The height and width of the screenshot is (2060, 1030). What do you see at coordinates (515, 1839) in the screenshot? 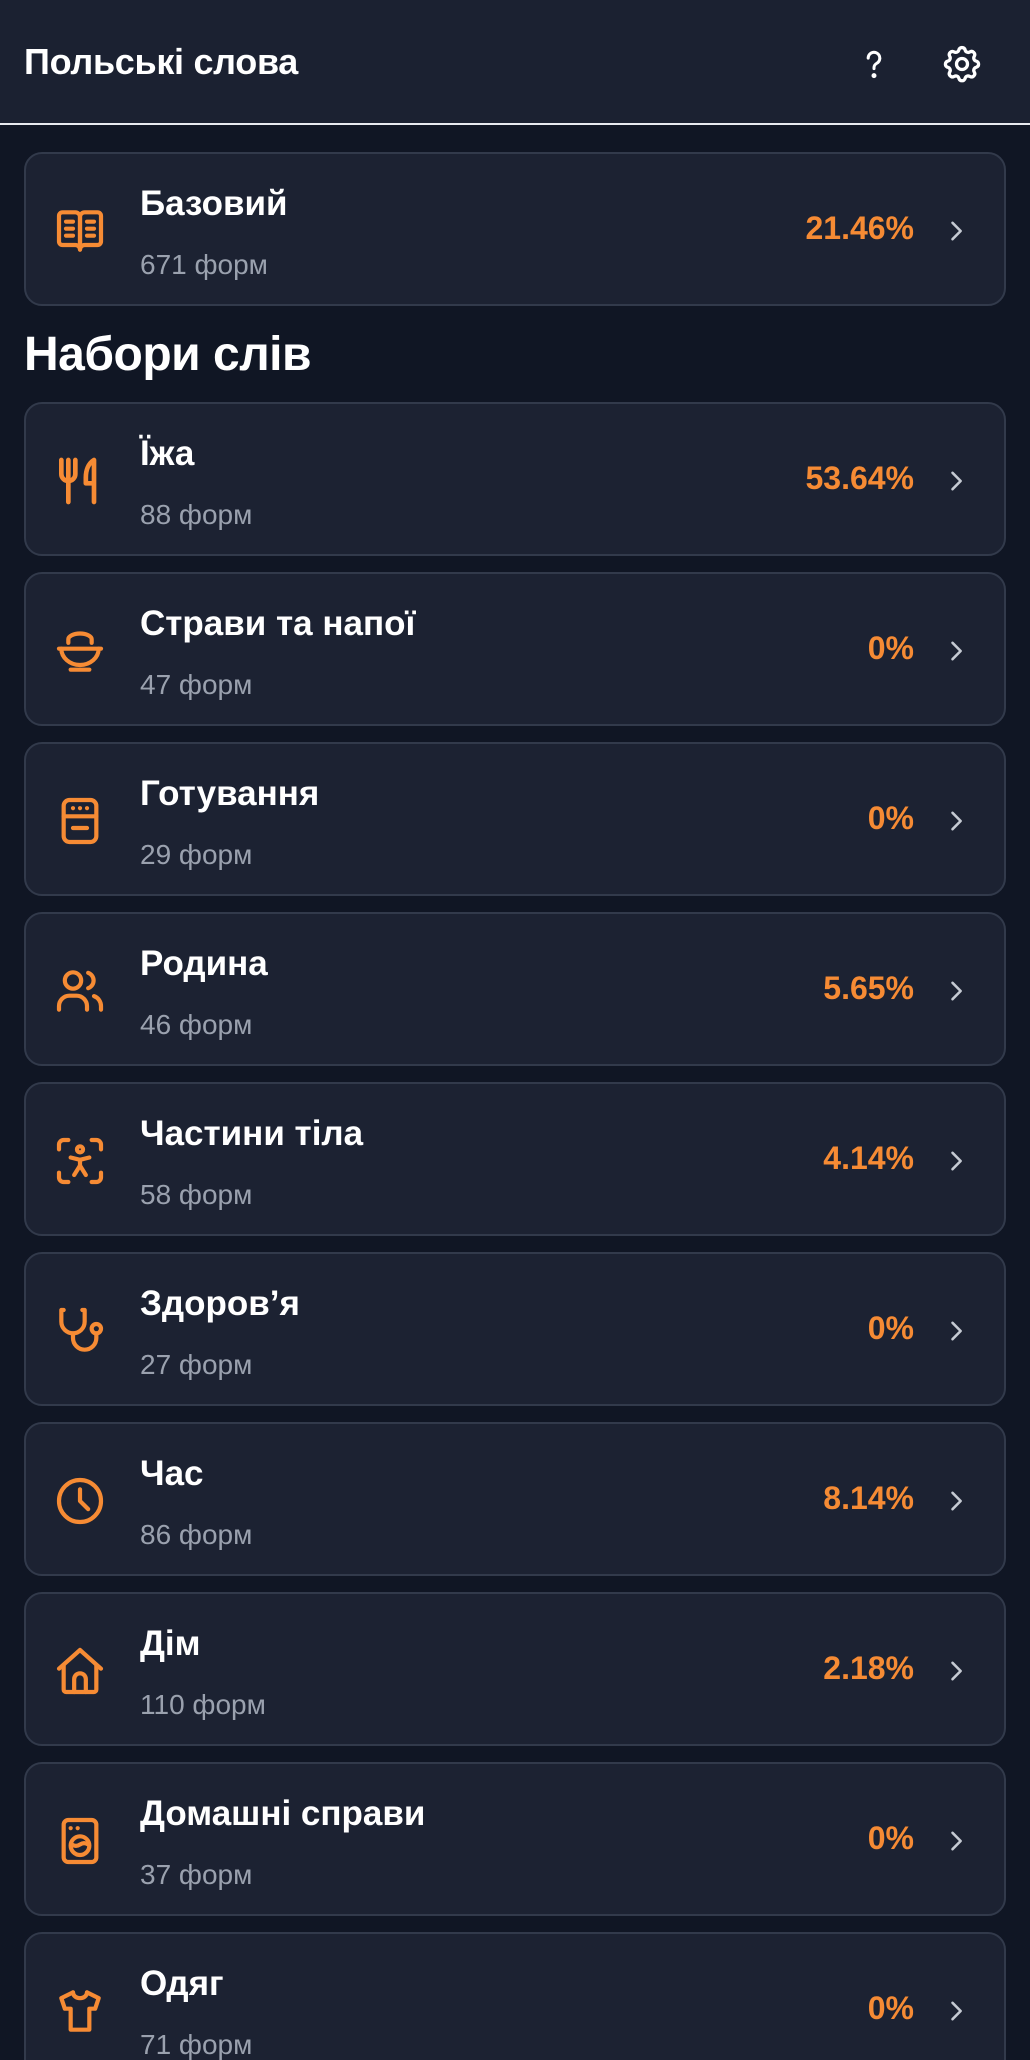
I see `set-card-housework: Домашні справи 37 форм 0%` at bounding box center [515, 1839].